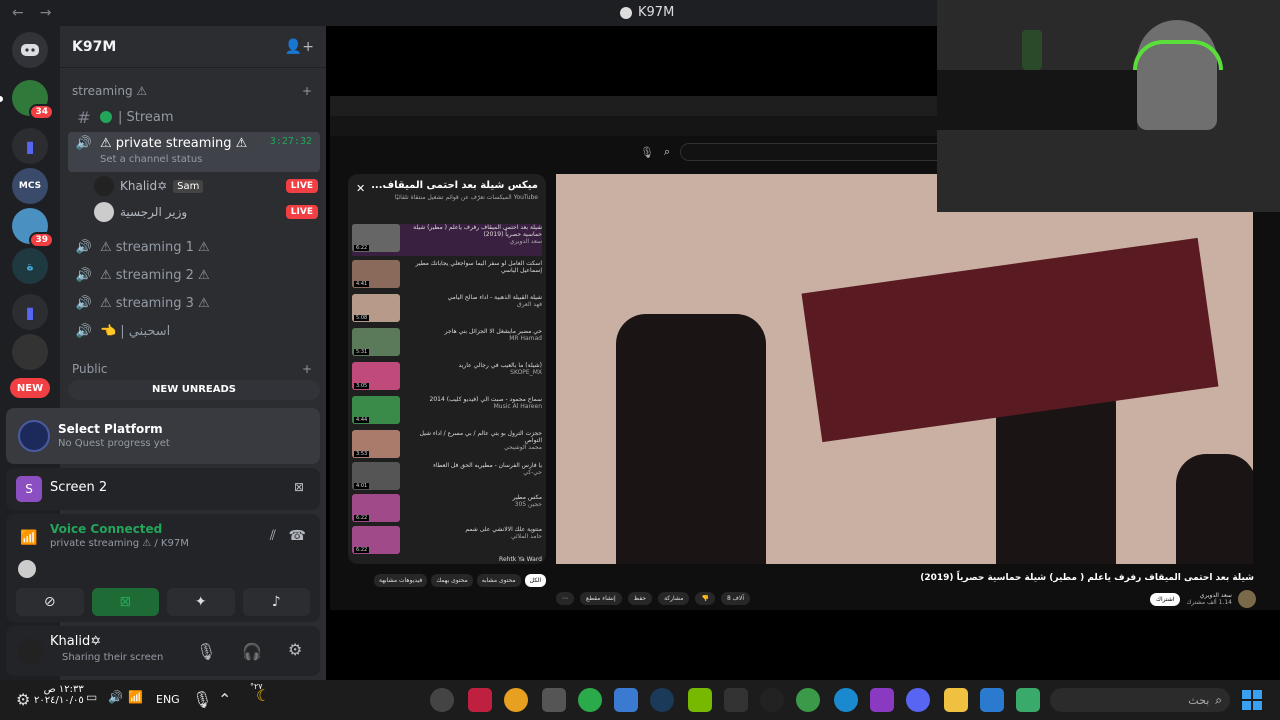  What do you see at coordinates (18, 13) in the screenshot?
I see `back-arrow-icon: ←` at bounding box center [18, 13].